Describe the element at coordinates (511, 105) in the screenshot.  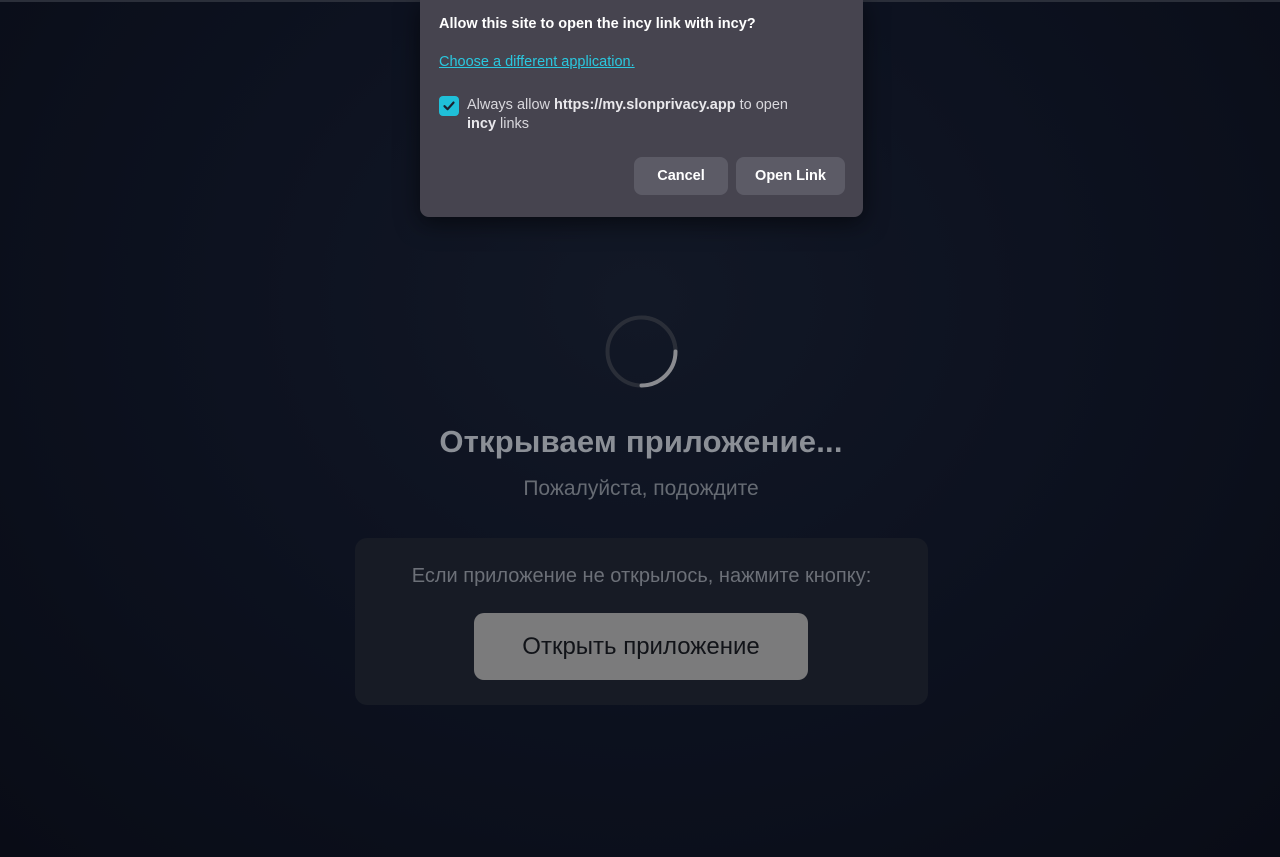
I see `always-allow-prefix: Always allow` at that location.